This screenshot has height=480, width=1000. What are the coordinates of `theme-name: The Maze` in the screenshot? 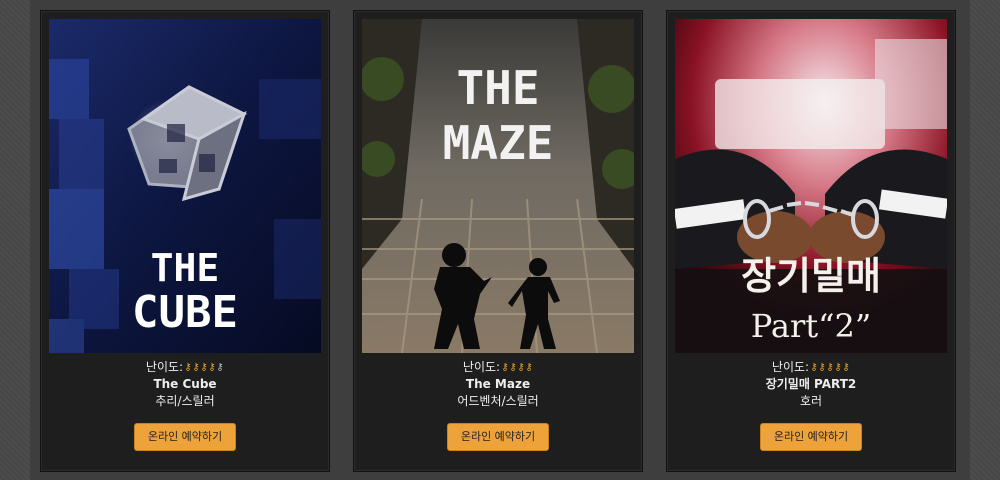 It's located at (498, 384).